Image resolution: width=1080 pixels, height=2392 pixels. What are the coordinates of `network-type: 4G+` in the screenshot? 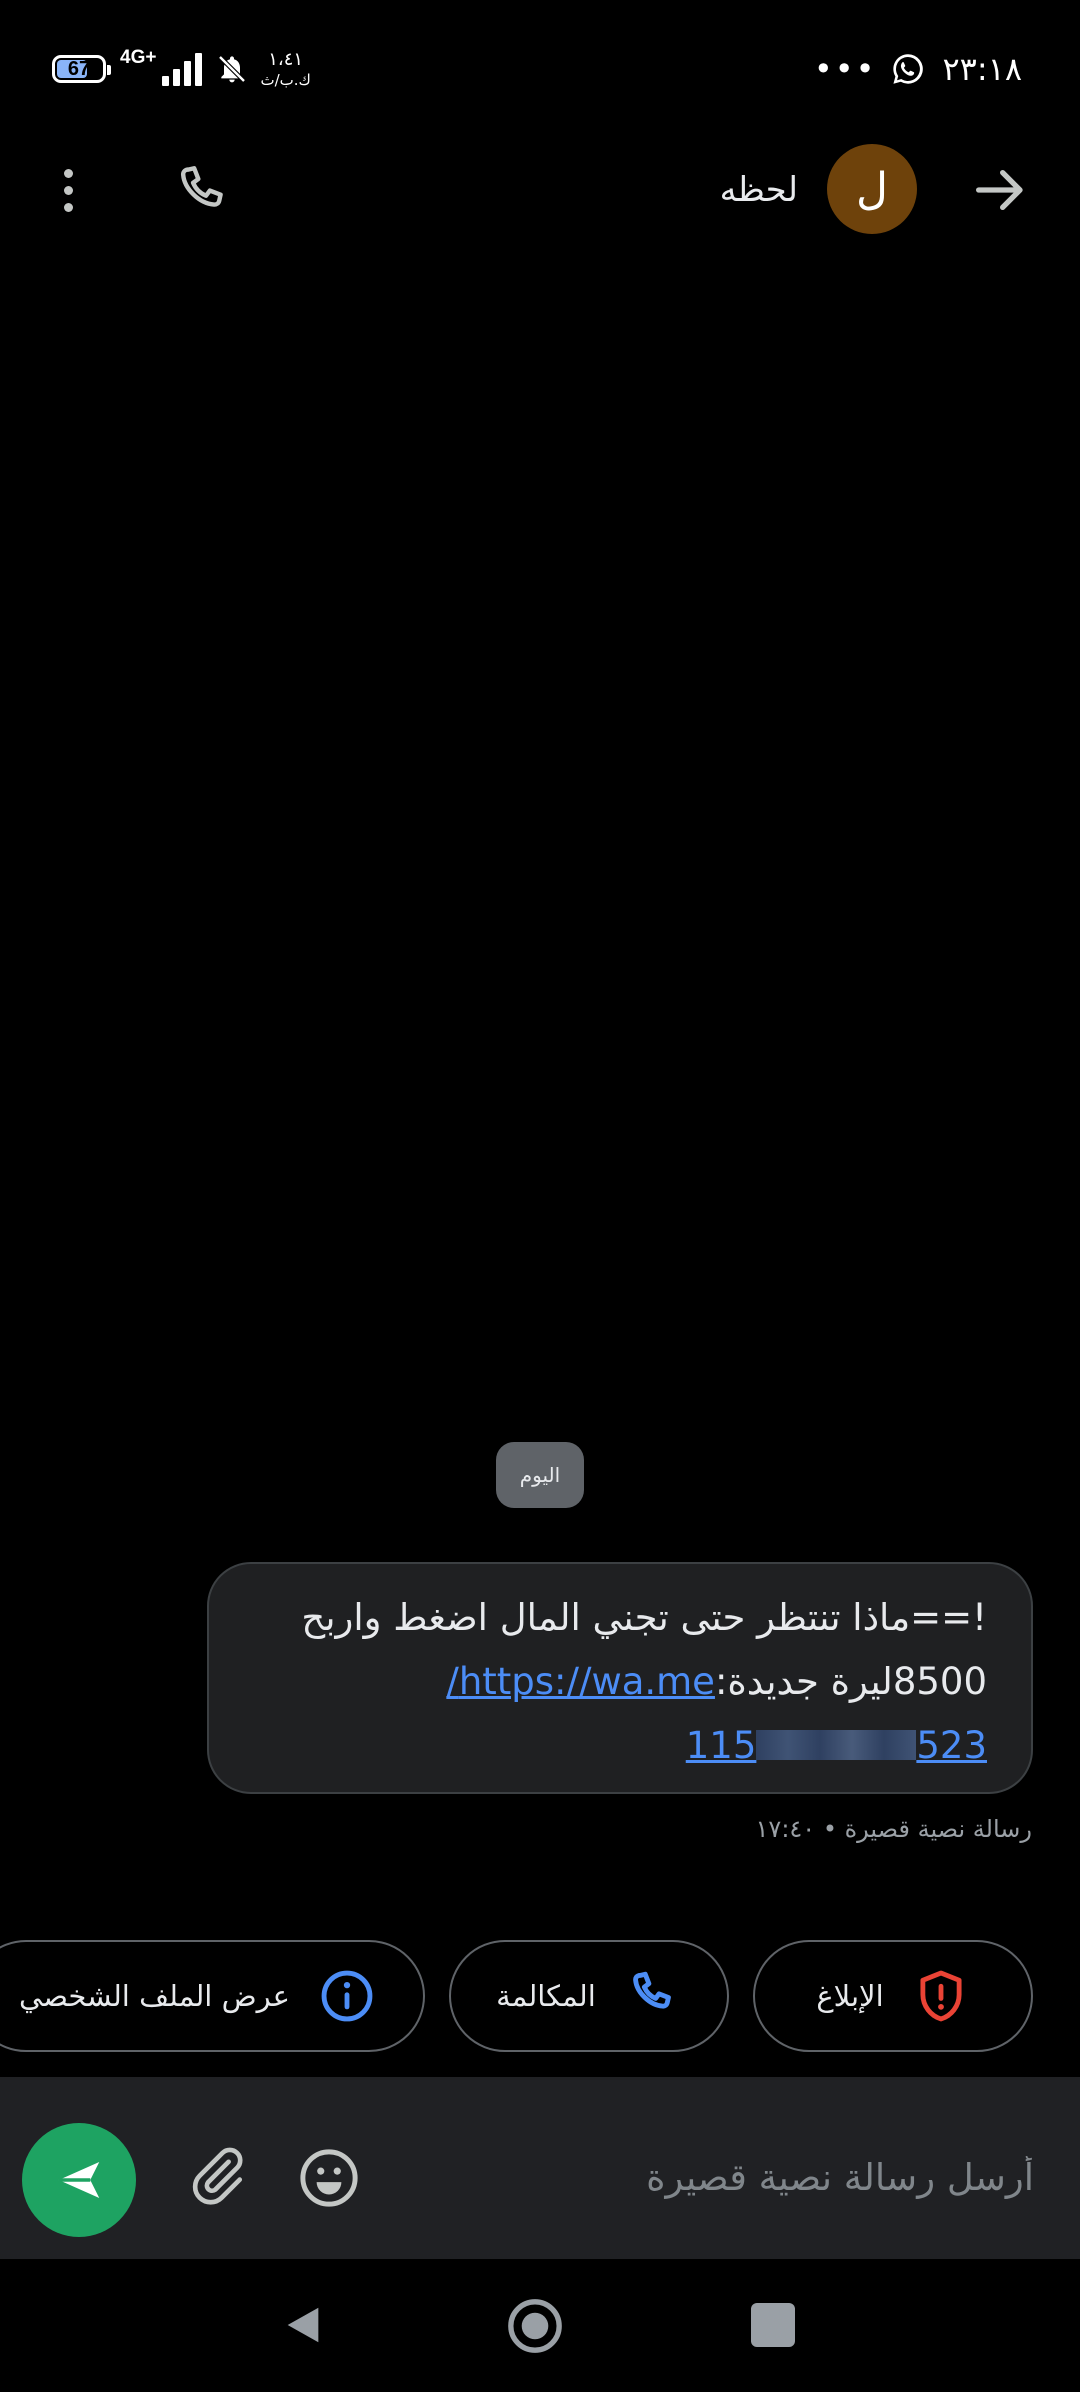 It's located at (138, 57).